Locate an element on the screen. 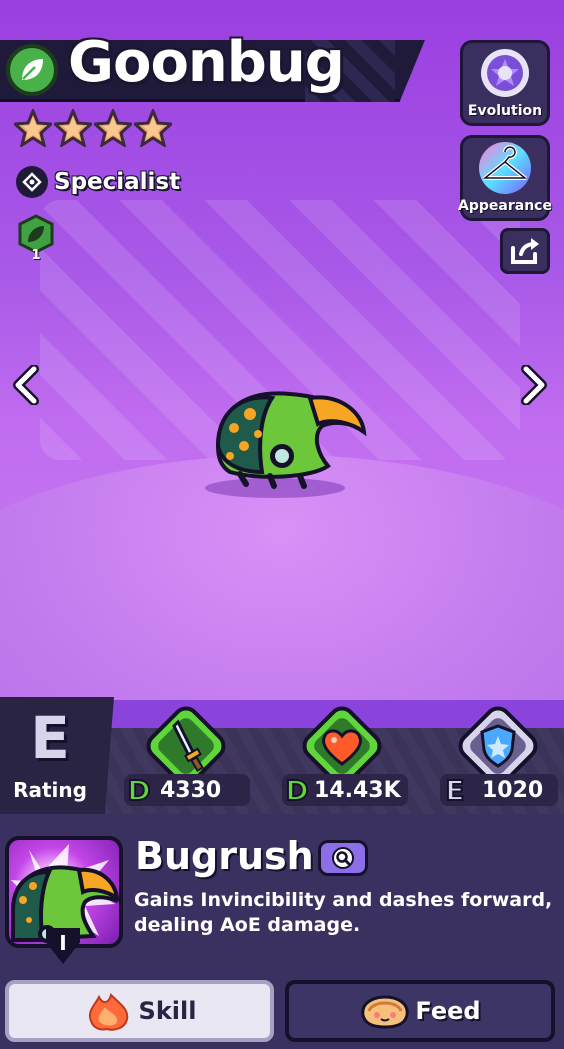 Image resolution: width=564 pixels, height=1049 pixels. next-pet-button is located at coordinates (534, 385).